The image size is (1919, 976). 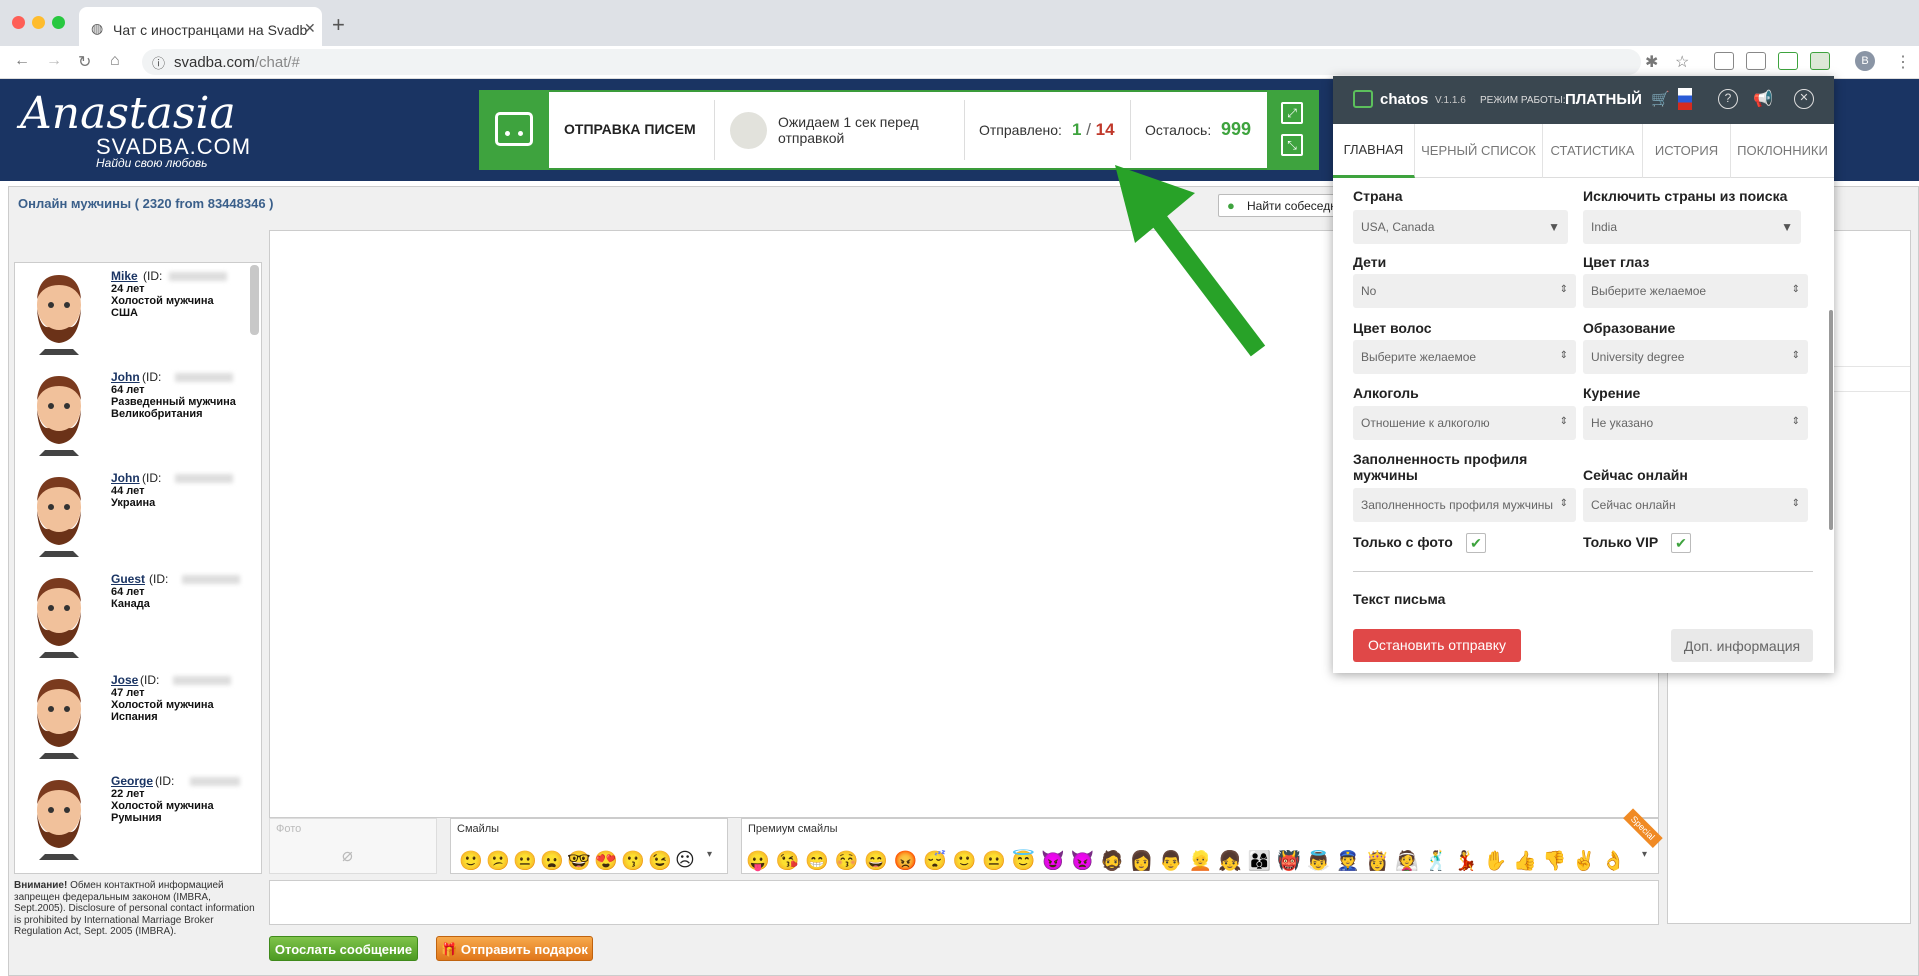 I want to click on tab-statistics: СТАТИСТИКА, so click(x=1593, y=151).